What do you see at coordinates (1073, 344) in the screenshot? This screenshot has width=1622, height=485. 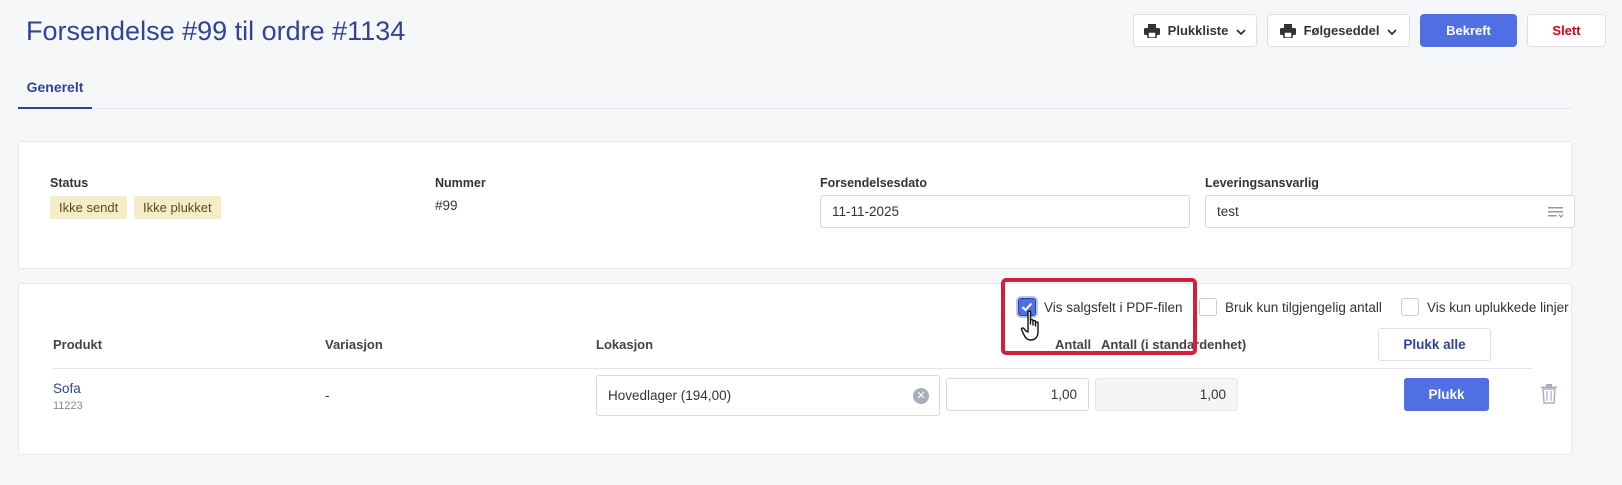 I see `column-header-quantity: Antall` at bounding box center [1073, 344].